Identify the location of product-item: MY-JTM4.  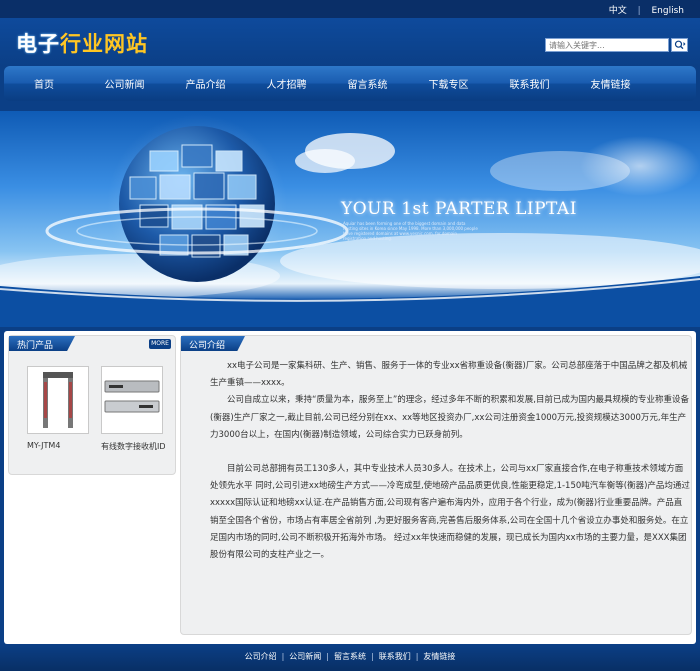
(59, 408).